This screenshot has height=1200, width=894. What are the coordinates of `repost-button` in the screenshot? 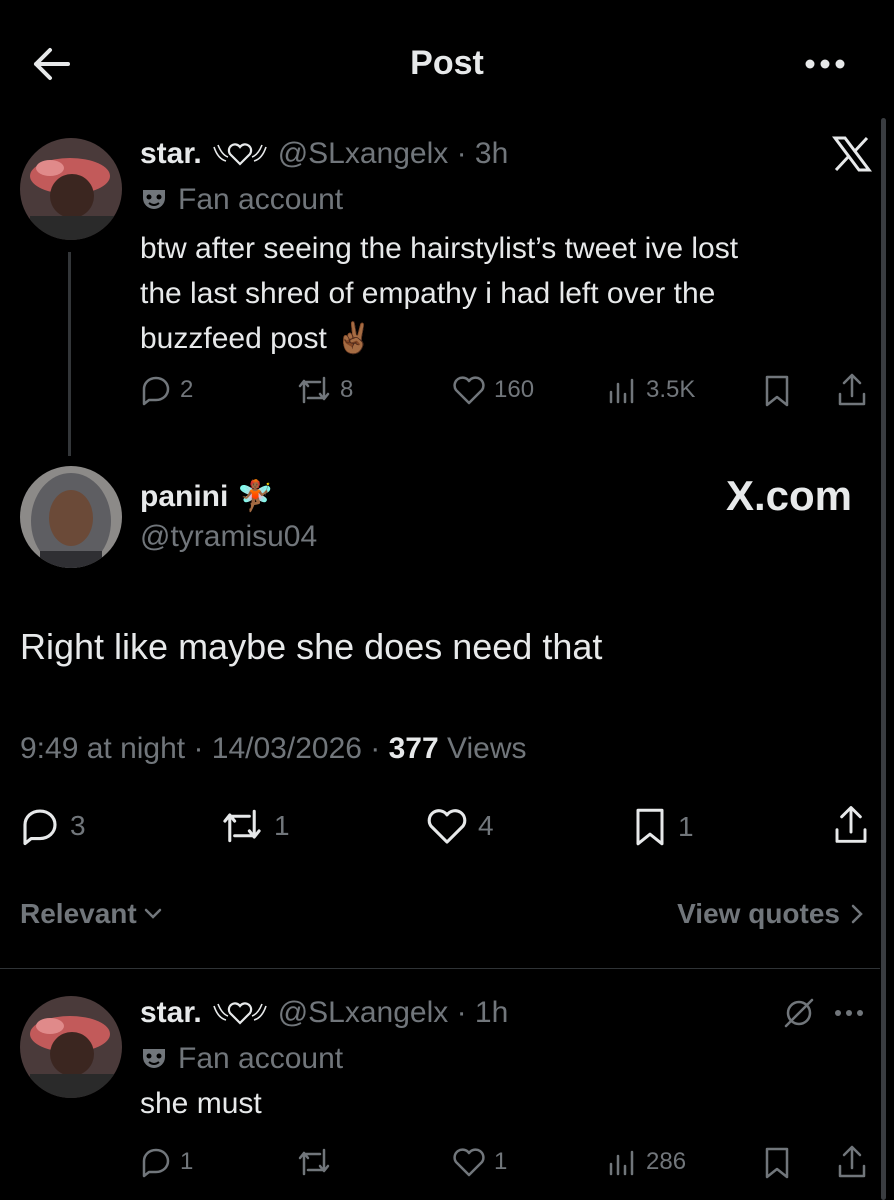 It's located at (314, 1162).